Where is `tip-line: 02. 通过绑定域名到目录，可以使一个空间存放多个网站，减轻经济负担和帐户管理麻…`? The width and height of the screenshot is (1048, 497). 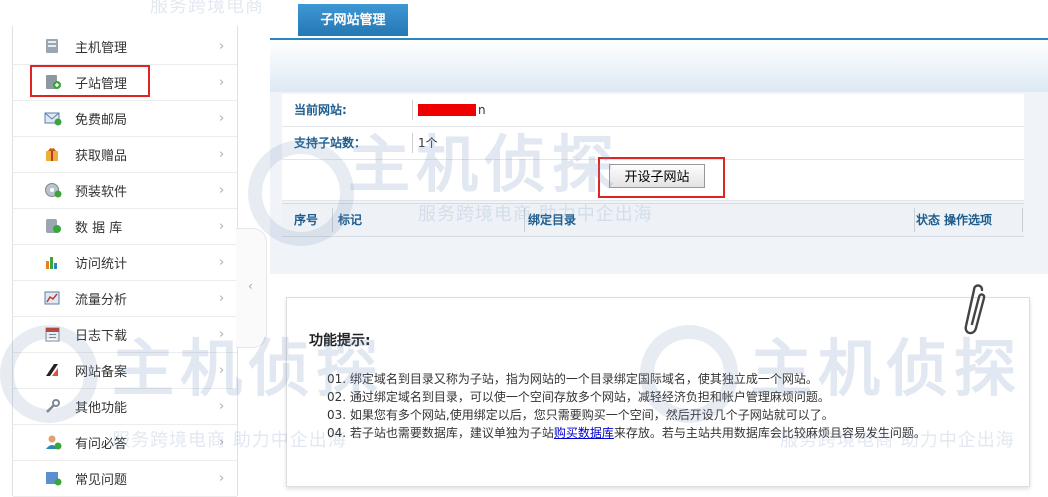 tip-line: 02. 通过绑定域名到目录，可以使一个空间存放多个网站，减轻经济负担和帐户管理麻… is located at coordinates (578, 397).